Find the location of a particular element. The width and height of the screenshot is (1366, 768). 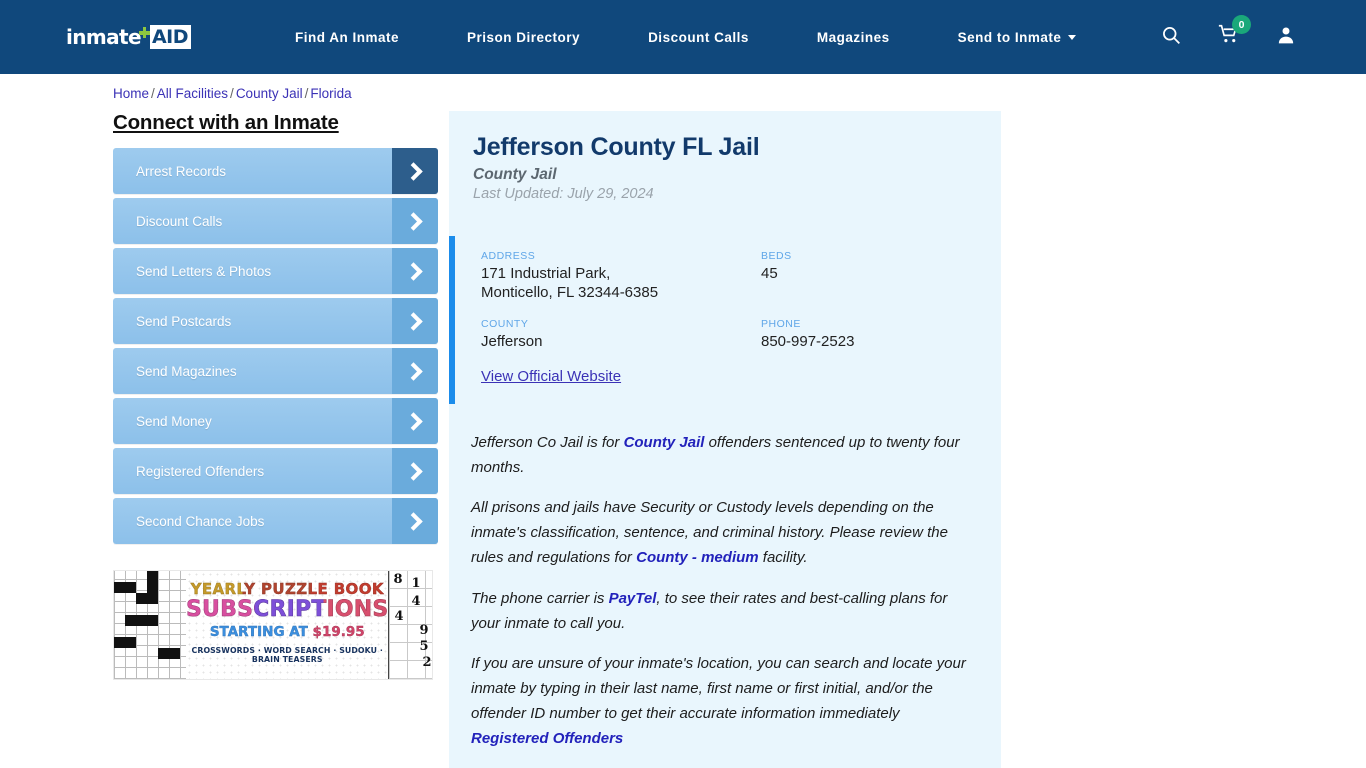

desc-p4-link-registered-offenders: Registered Offenders is located at coordinates (547, 738).